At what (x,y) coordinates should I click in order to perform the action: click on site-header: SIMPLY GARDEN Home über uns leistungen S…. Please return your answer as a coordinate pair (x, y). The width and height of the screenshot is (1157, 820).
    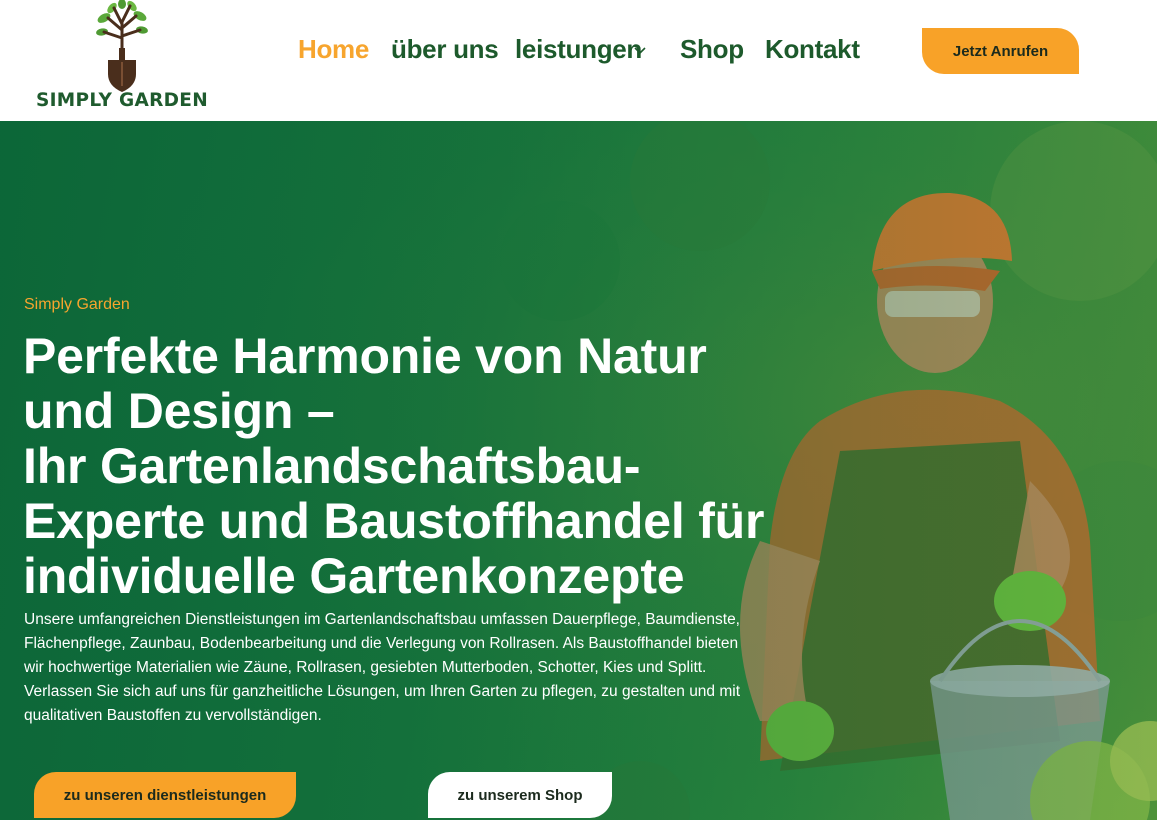
    Looking at the image, I should click on (578, 60).